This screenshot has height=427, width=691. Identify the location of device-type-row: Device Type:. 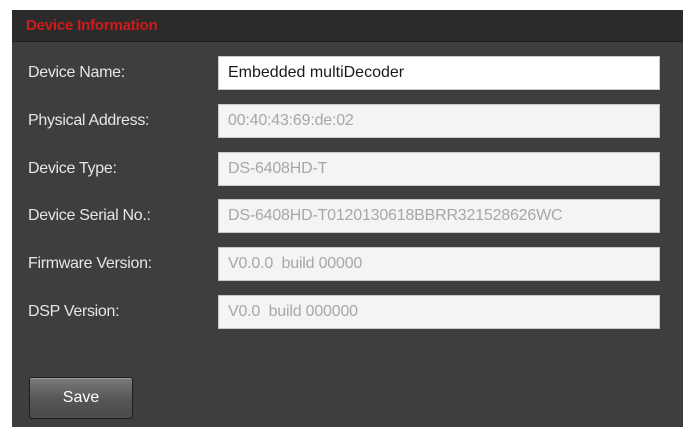
(347, 169).